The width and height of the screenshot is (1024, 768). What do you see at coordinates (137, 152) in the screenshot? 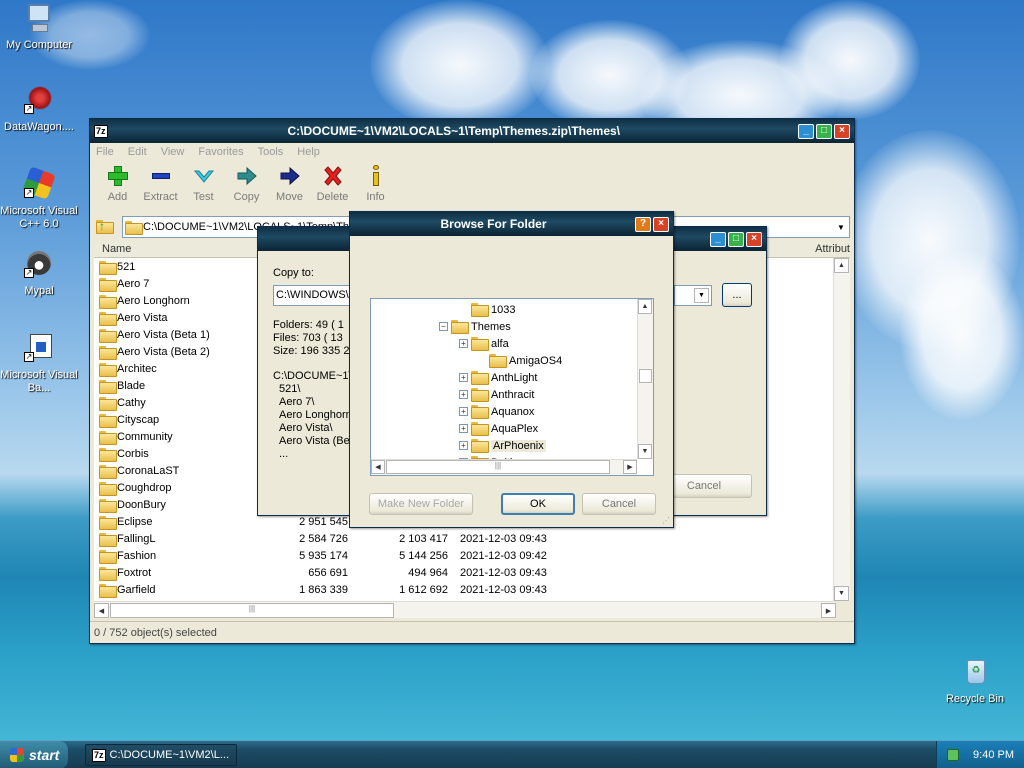
I see `menu-edit: Edit` at bounding box center [137, 152].